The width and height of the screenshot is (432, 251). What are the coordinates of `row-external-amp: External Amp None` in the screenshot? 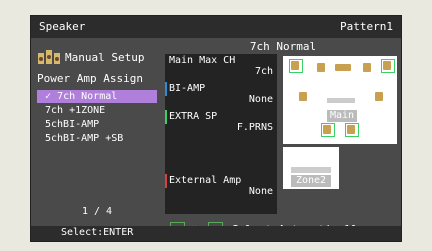 It's located at (221, 186).